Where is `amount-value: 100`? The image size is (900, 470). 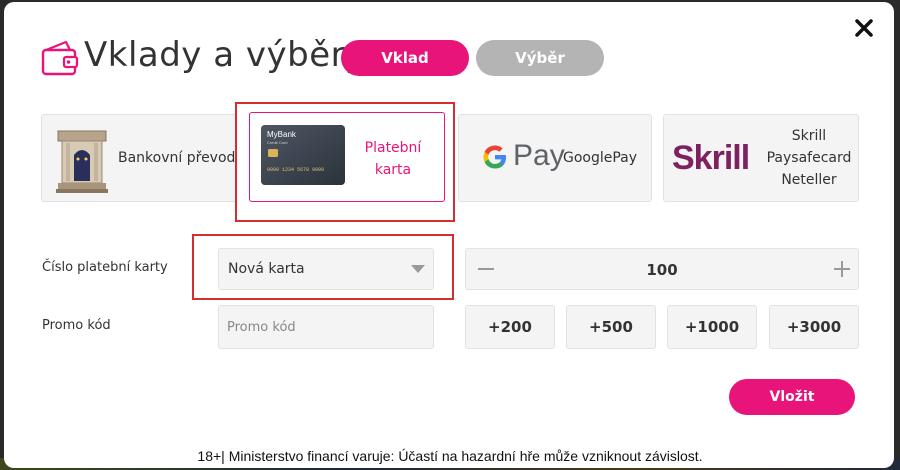
amount-value: 100 is located at coordinates (662, 270).